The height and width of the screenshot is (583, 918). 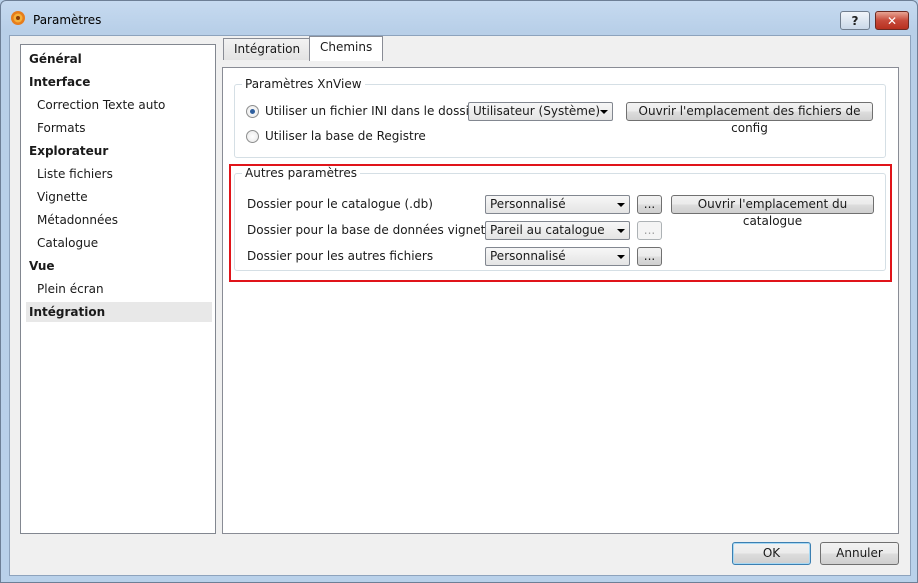 I want to click on nav-item-general: Général, so click(x=119, y=59).